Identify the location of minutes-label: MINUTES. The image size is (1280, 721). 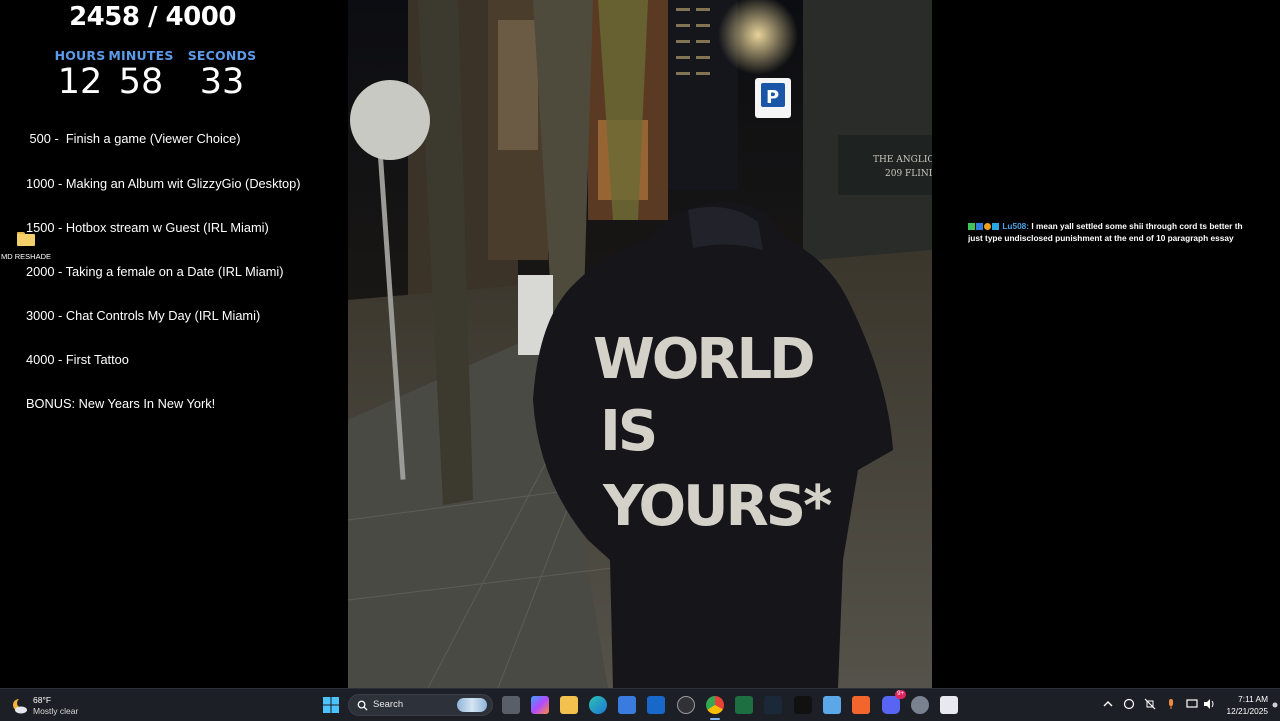
(141, 55).